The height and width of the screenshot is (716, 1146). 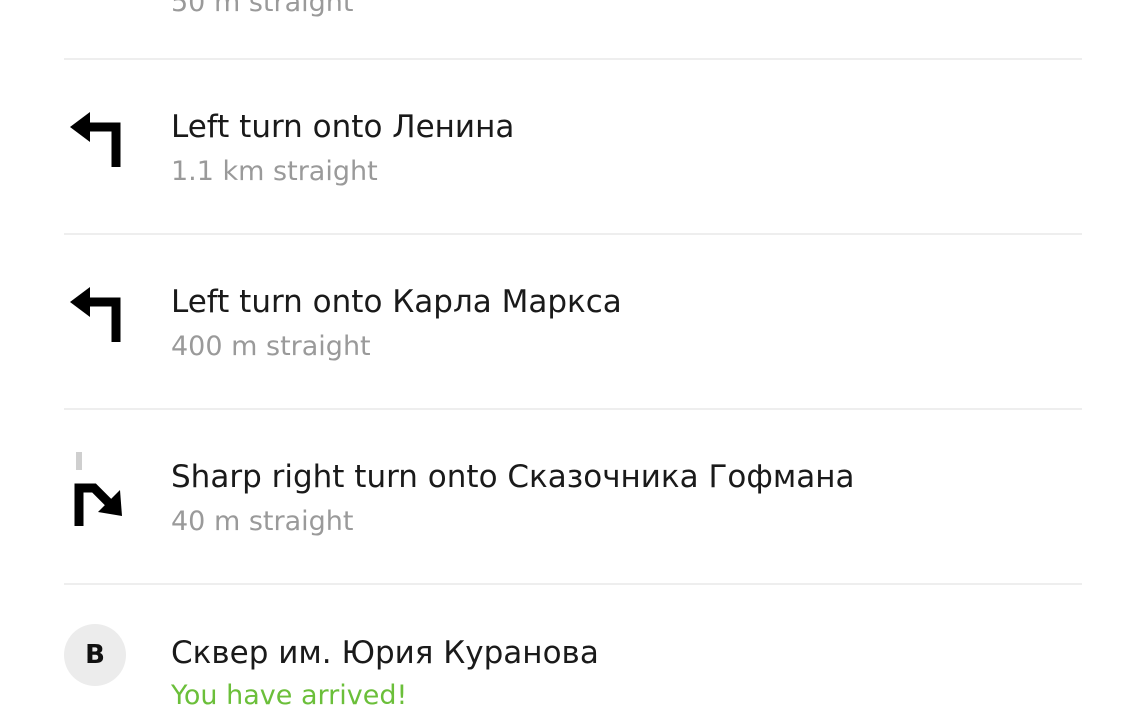 What do you see at coordinates (385, 653) in the screenshot?
I see `destination-title: Сквер им. Юрия Куранова` at bounding box center [385, 653].